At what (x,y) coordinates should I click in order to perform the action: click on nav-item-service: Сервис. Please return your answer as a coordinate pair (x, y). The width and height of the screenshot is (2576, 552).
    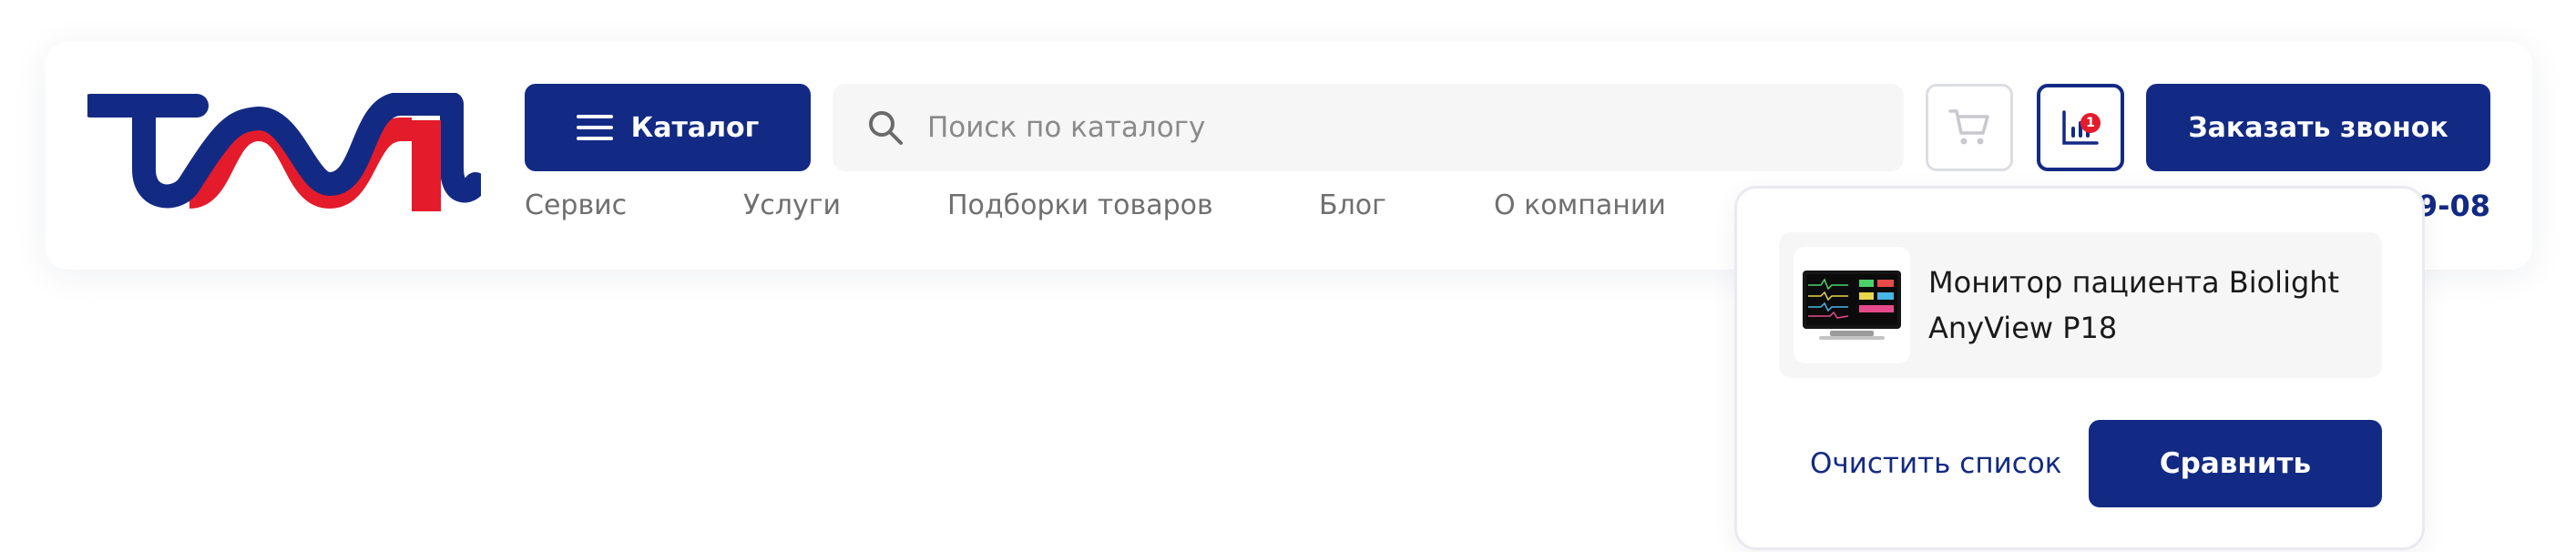
    Looking at the image, I should click on (576, 205).